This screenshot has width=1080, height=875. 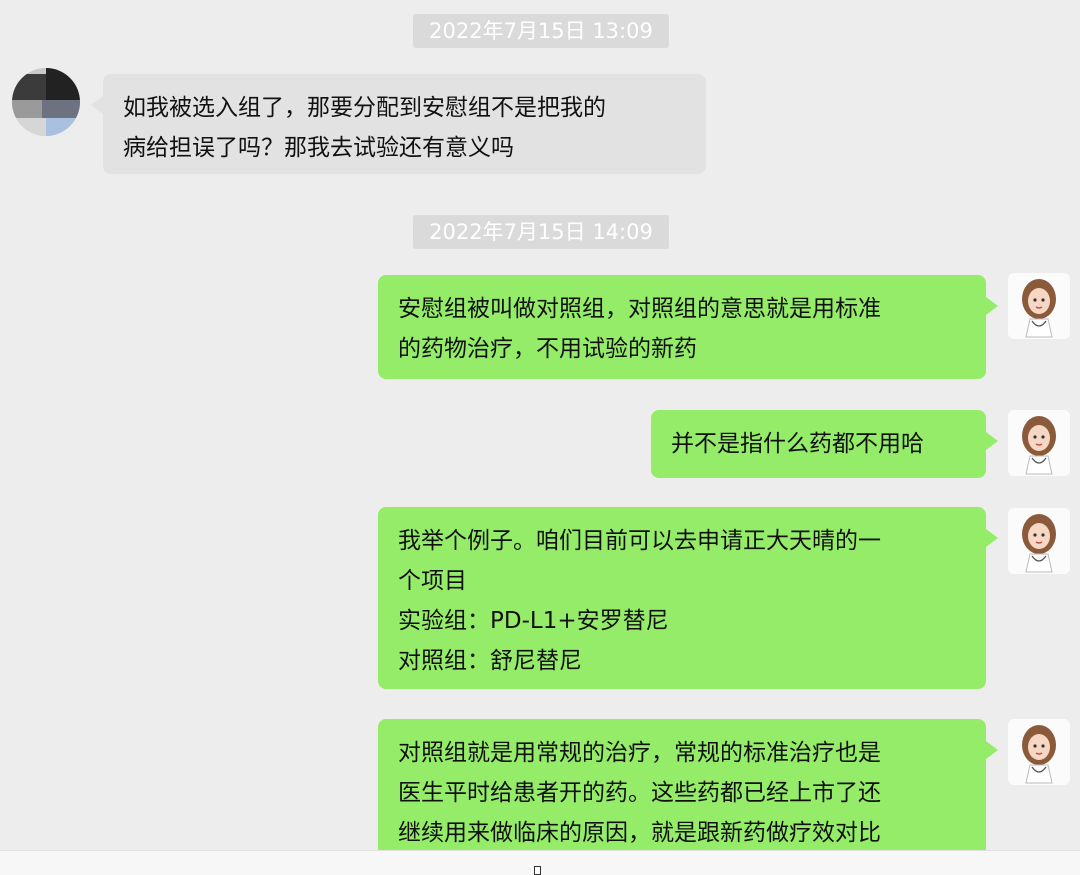 I want to click on patient-avatar, so click(x=46, y=102).